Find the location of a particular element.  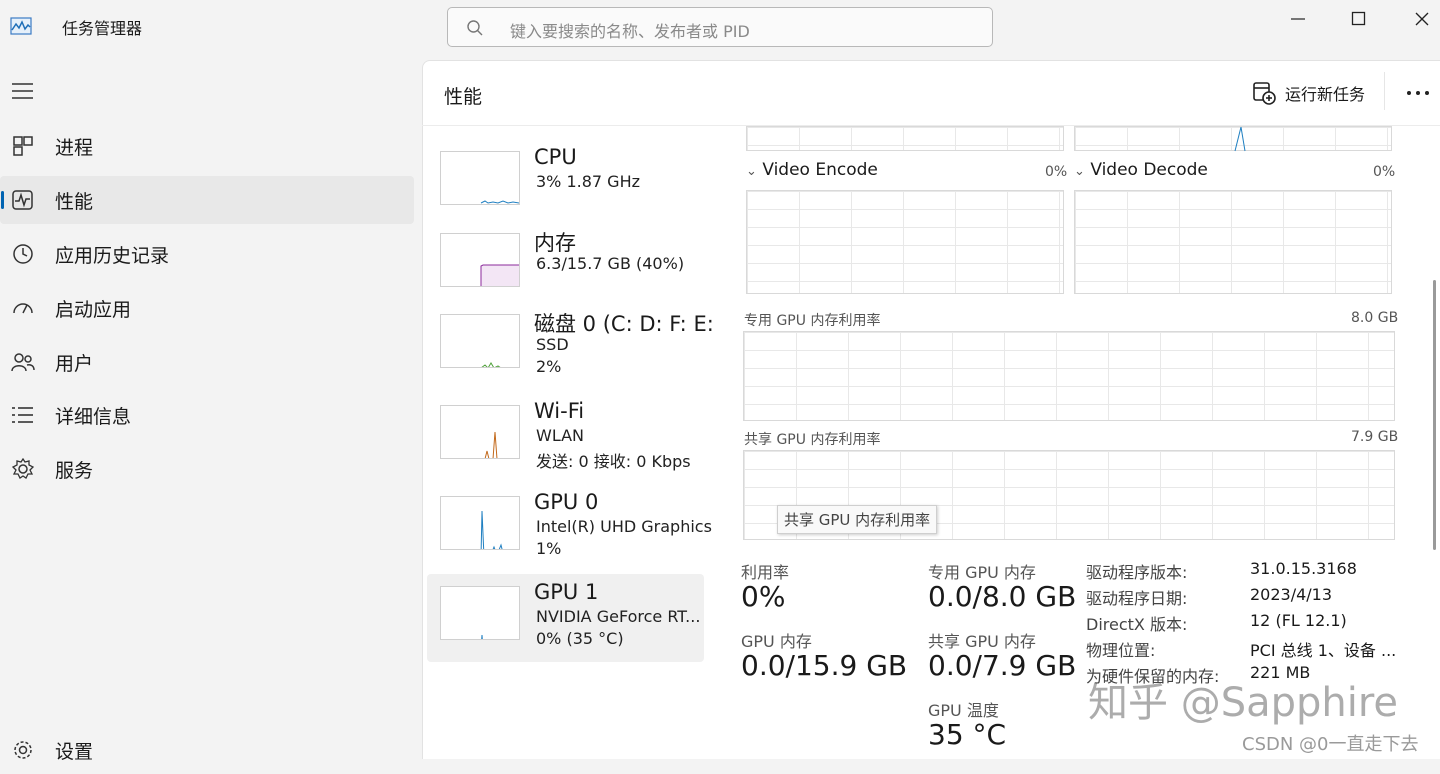

run-new-task-icon is located at coordinates (1264, 93).